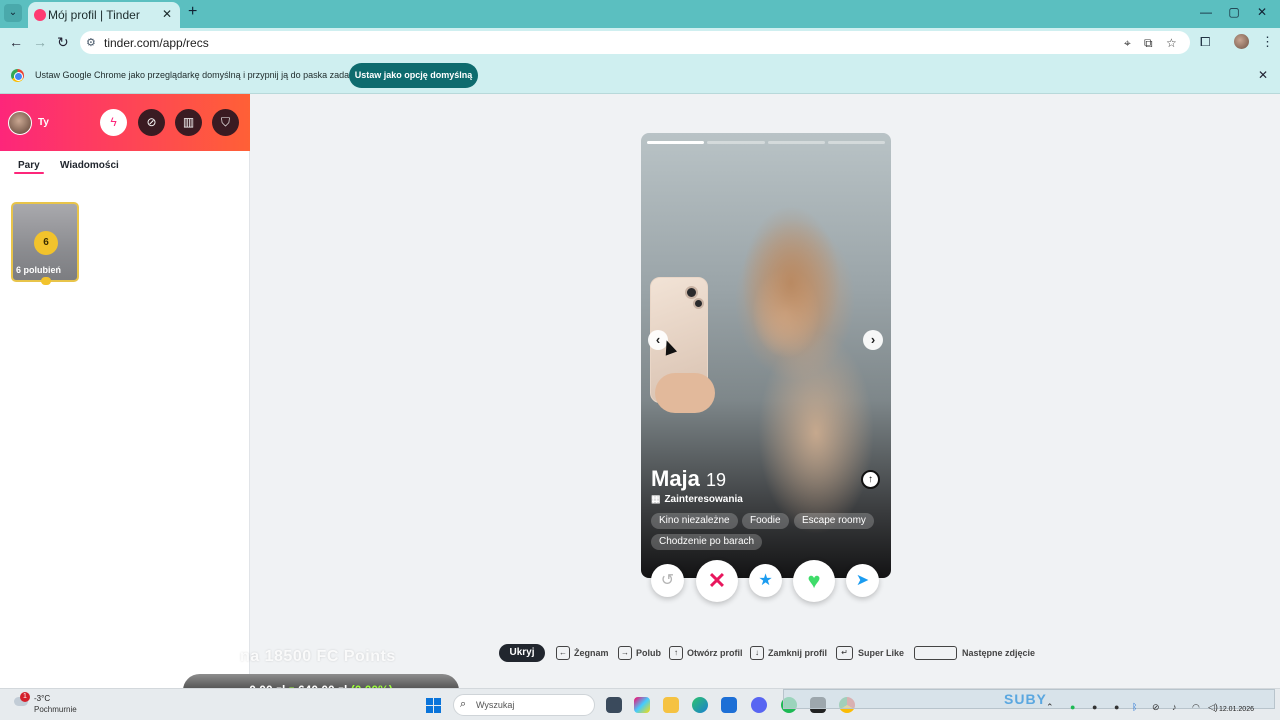 This screenshot has height=720, width=1280. What do you see at coordinates (715, 653) in the screenshot?
I see `shortcut-open-profile-label: Otwórz profil` at bounding box center [715, 653].